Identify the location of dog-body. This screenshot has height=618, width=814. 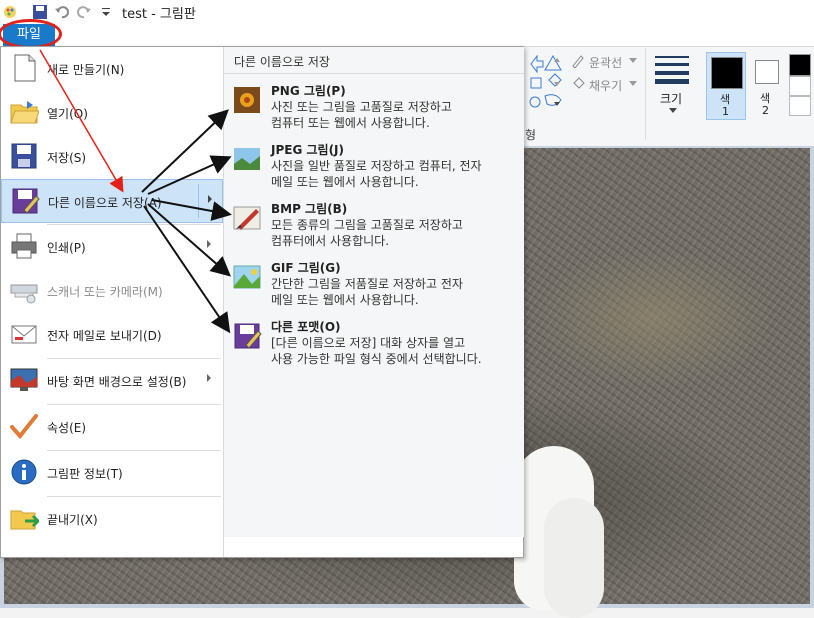
(574, 558).